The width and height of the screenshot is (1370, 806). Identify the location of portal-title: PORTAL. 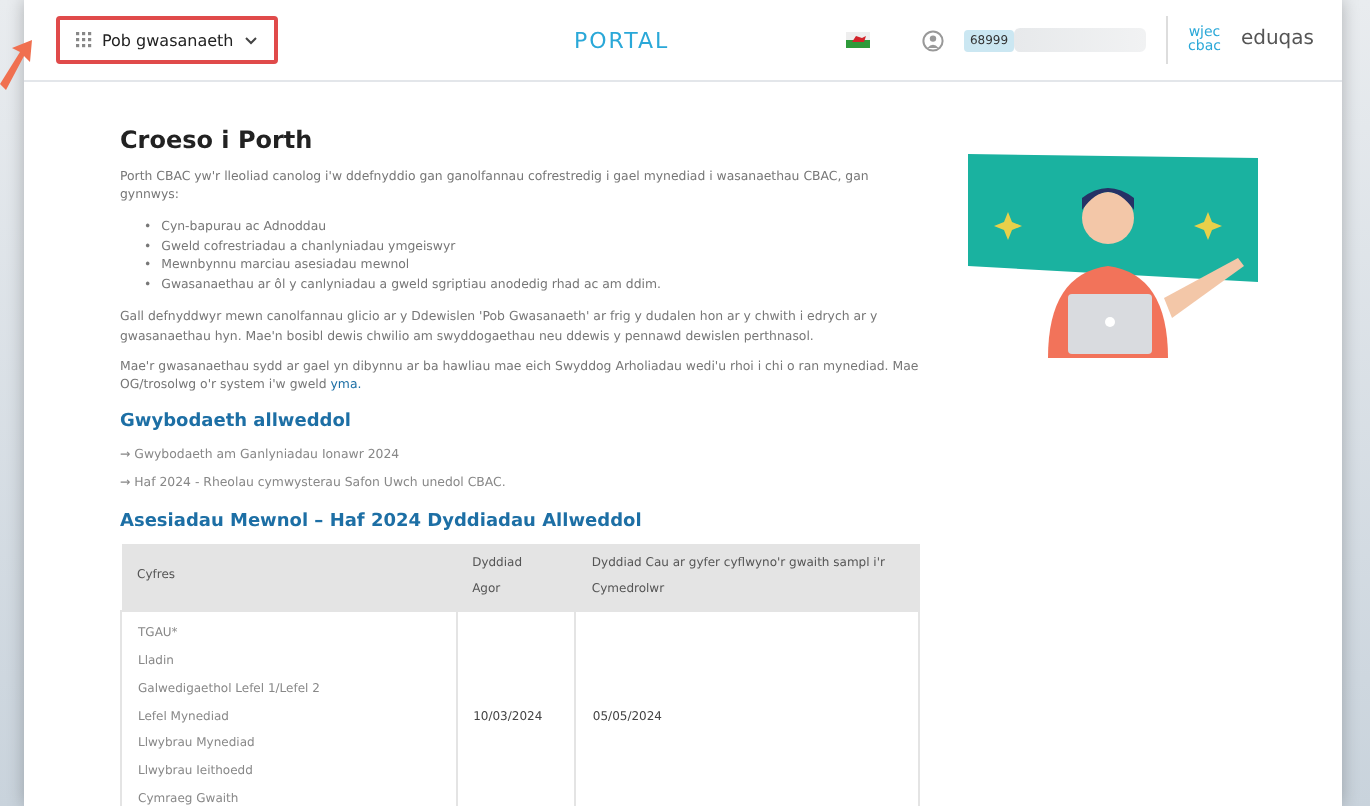
(622, 40).